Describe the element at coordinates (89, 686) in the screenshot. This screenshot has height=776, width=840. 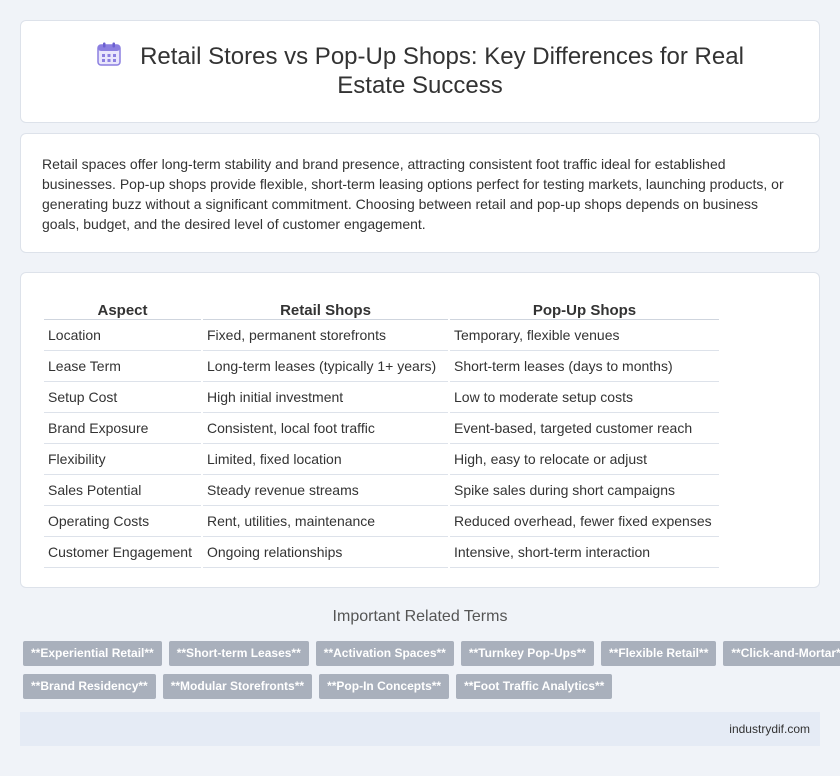
I see `tag-brand-residency: **Brand Residency**` at that location.